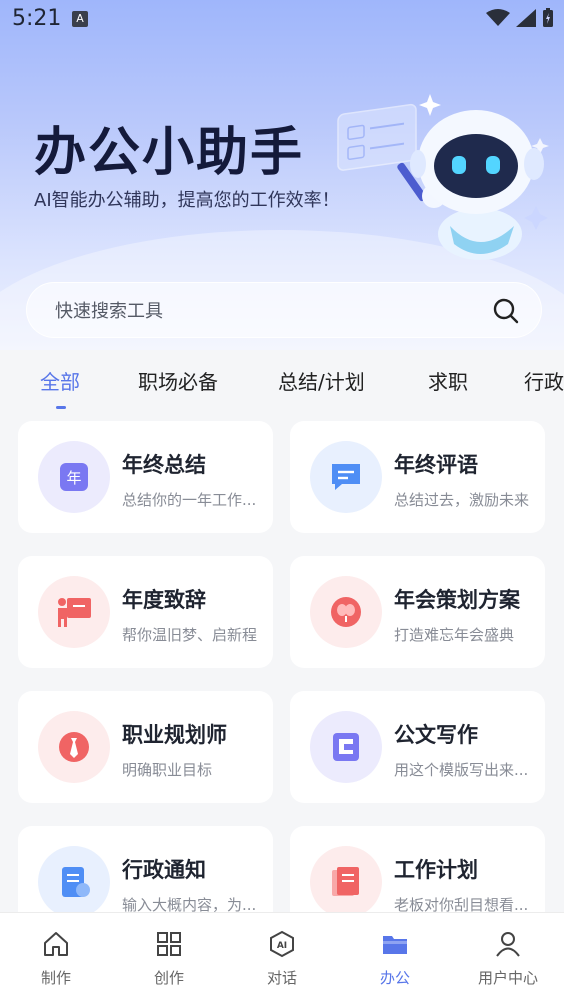  I want to click on notification-icon: A, so click(80, 19).